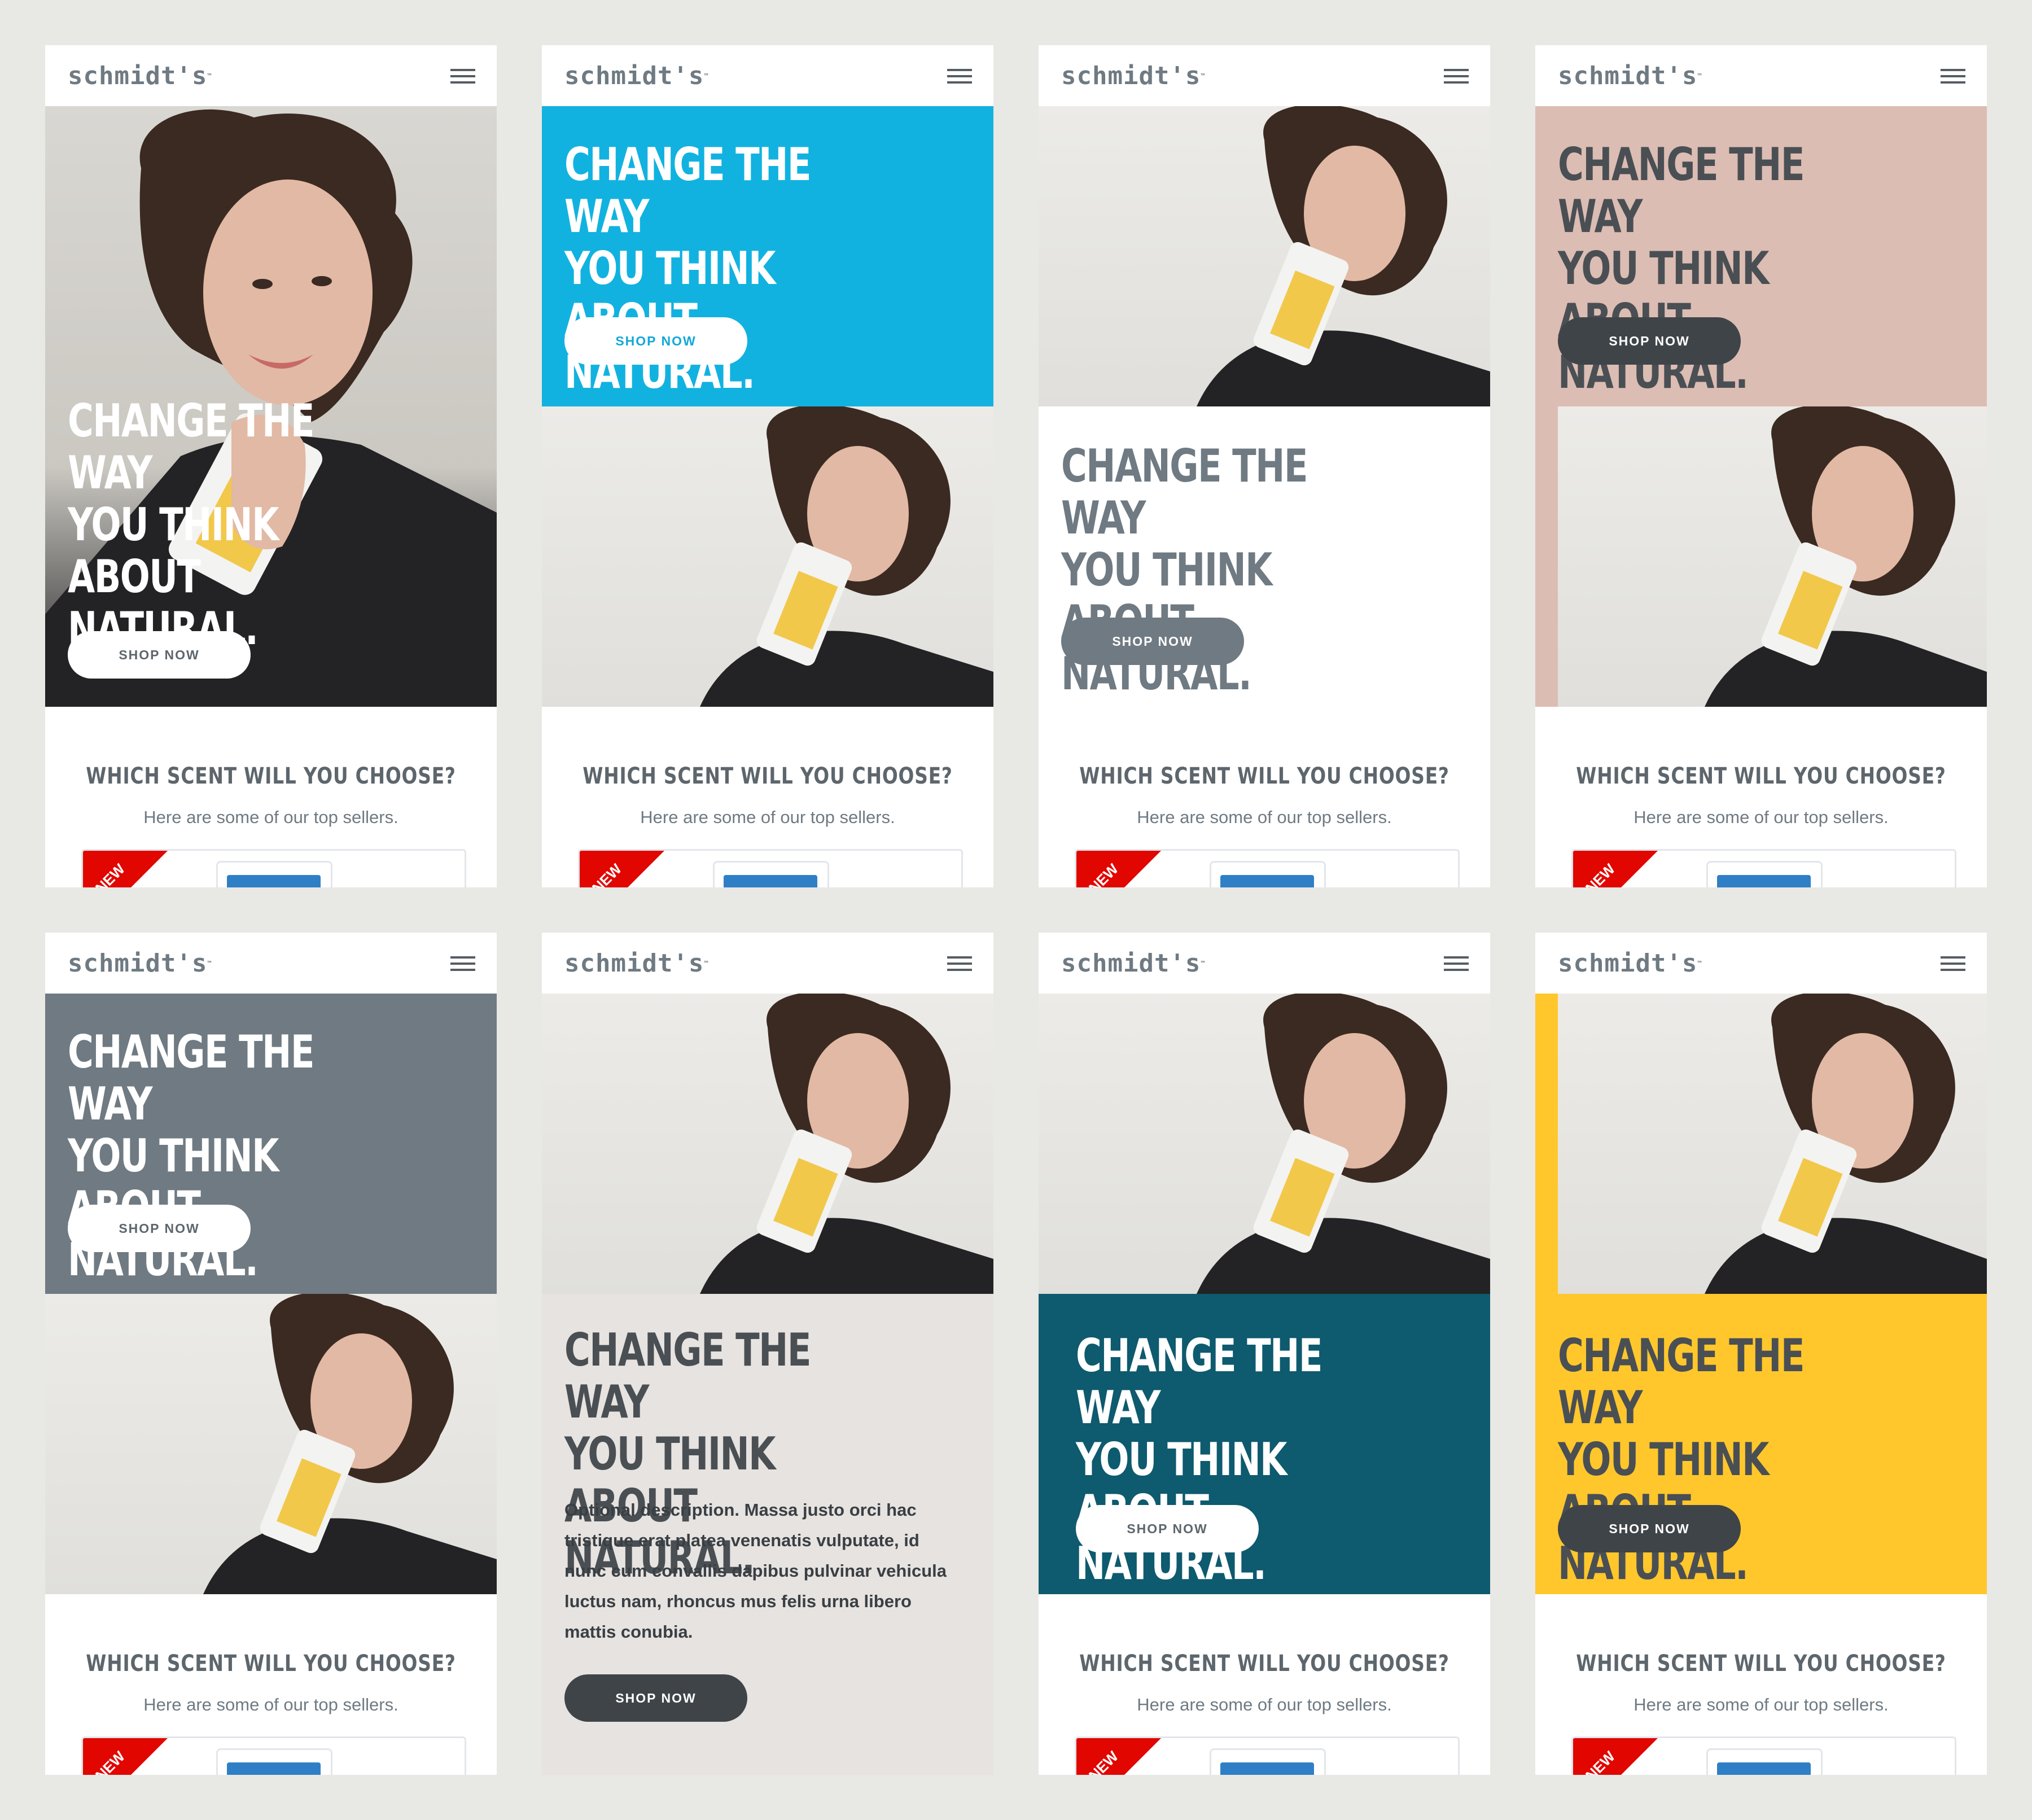 This screenshot has height=1820, width=2032. What do you see at coordinates (191, 525) in the screenshot?
I see `hero-headline: CHANGE THE WAY YOU THINK ABOUT NATURAL.` at bounding box center [191, 525].